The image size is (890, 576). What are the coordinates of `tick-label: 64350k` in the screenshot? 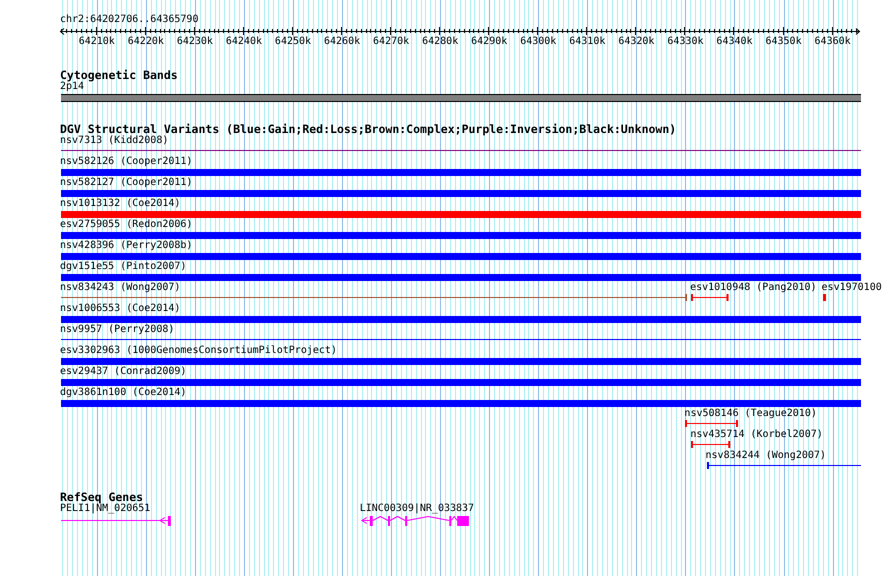 It's located at (783, 42).